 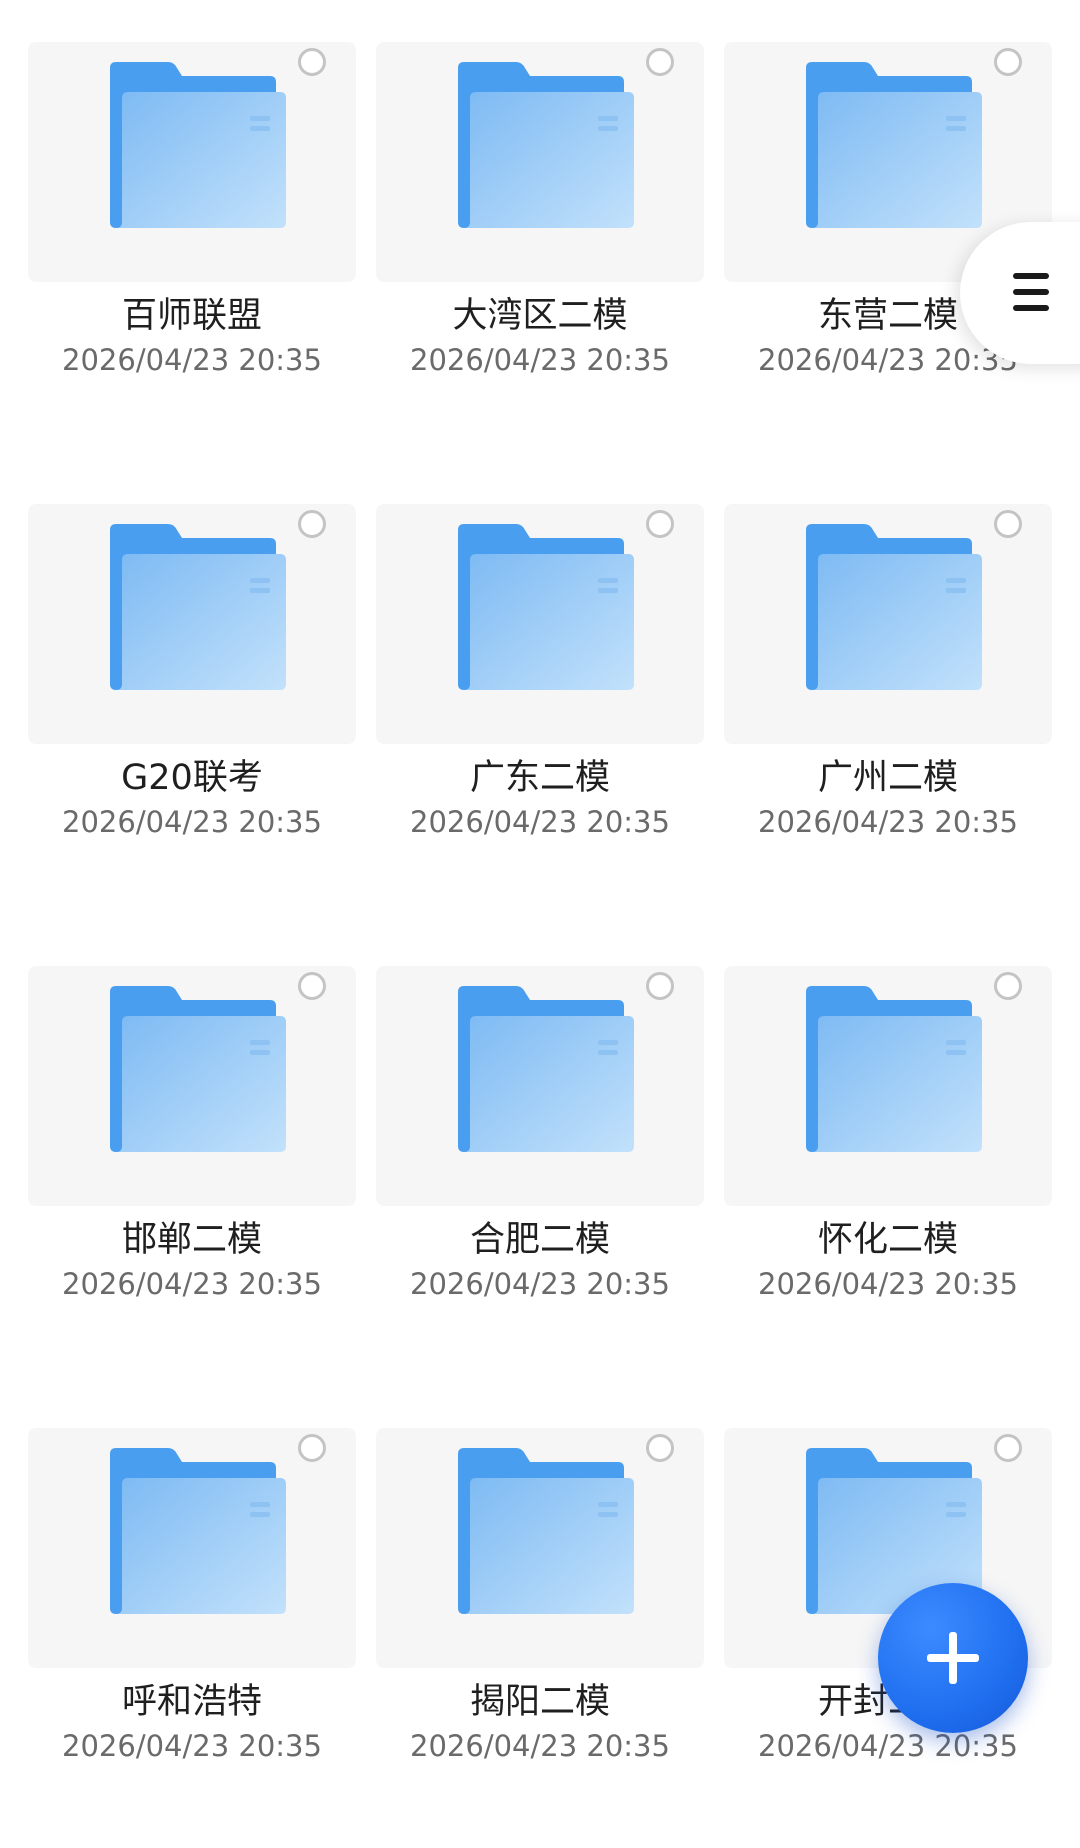 I want to click on folder-item: 揭阳二模 2026/04/23 20:35, so click(x=540, y=1638).